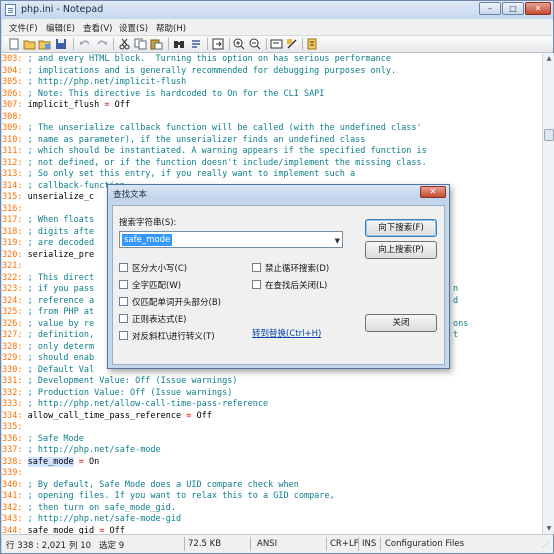  What do you see at coordinates (23, 28) in the screenshot?
I see `menu-file: 文件(F)` at bounding box center [23, 28].